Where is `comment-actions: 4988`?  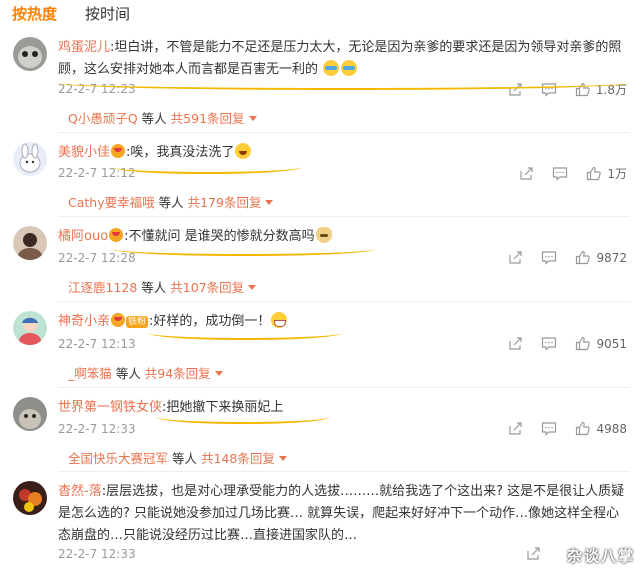 comment-actions: 4988 is located at coordinates (567, 428).